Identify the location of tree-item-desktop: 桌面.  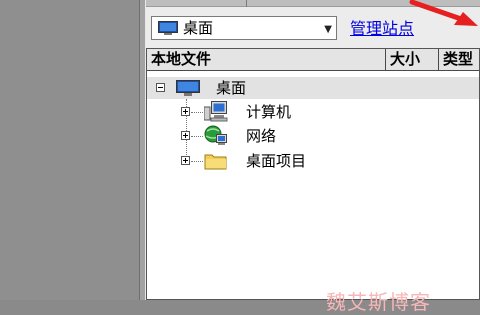
(313, 88).